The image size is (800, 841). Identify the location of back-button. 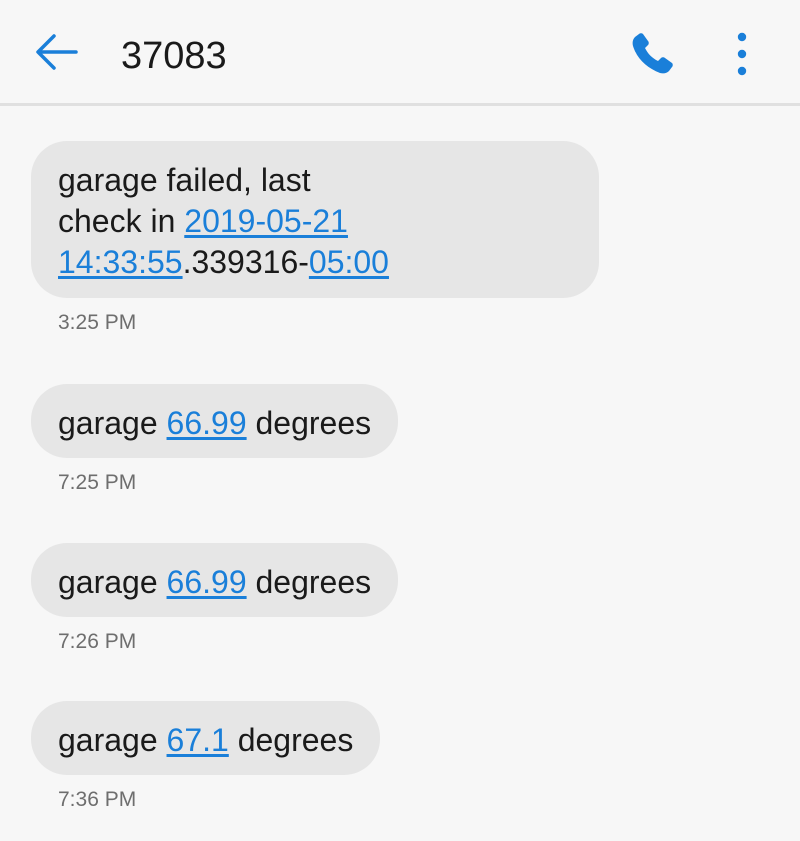
(57, 55).